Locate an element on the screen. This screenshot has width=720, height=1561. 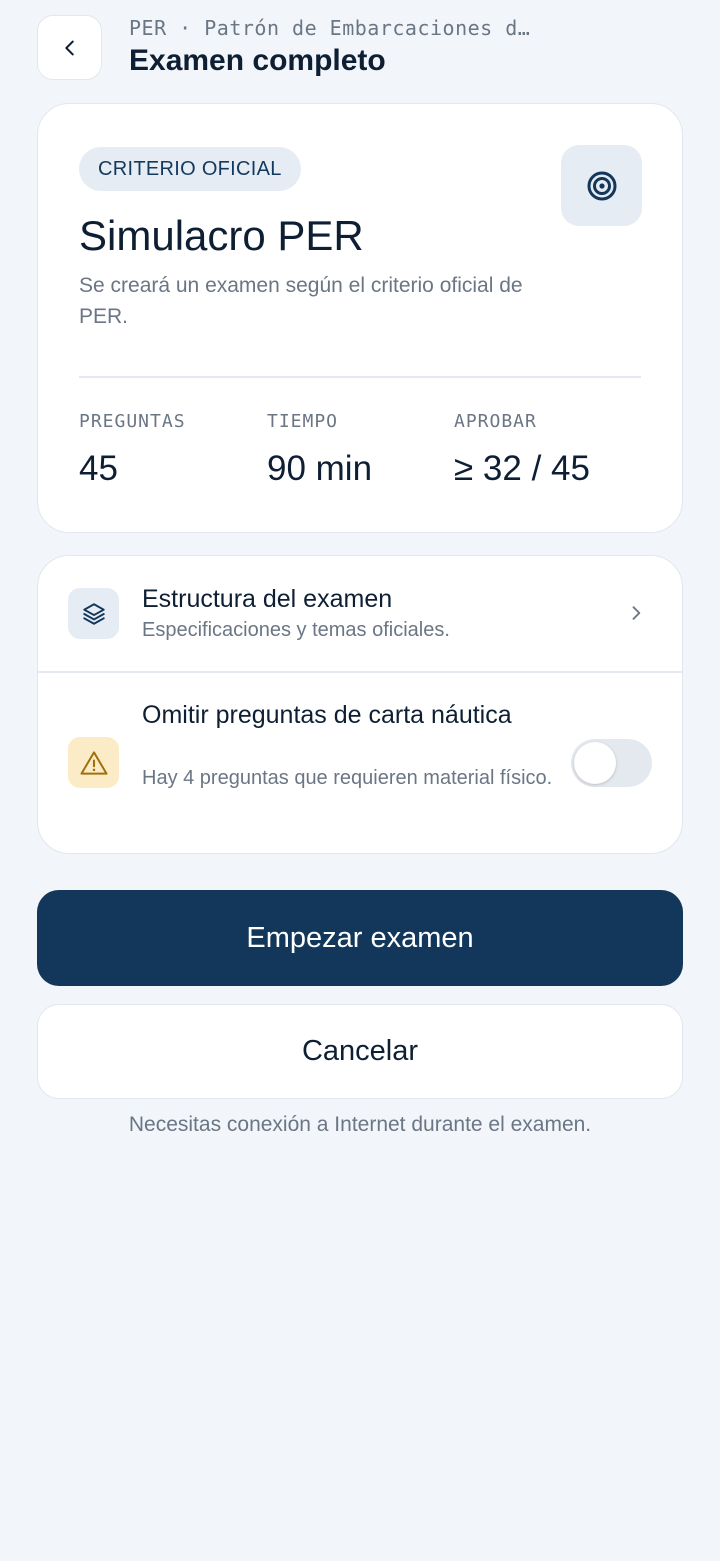
stat-value: 90 min is located at coordinates (320, 468).